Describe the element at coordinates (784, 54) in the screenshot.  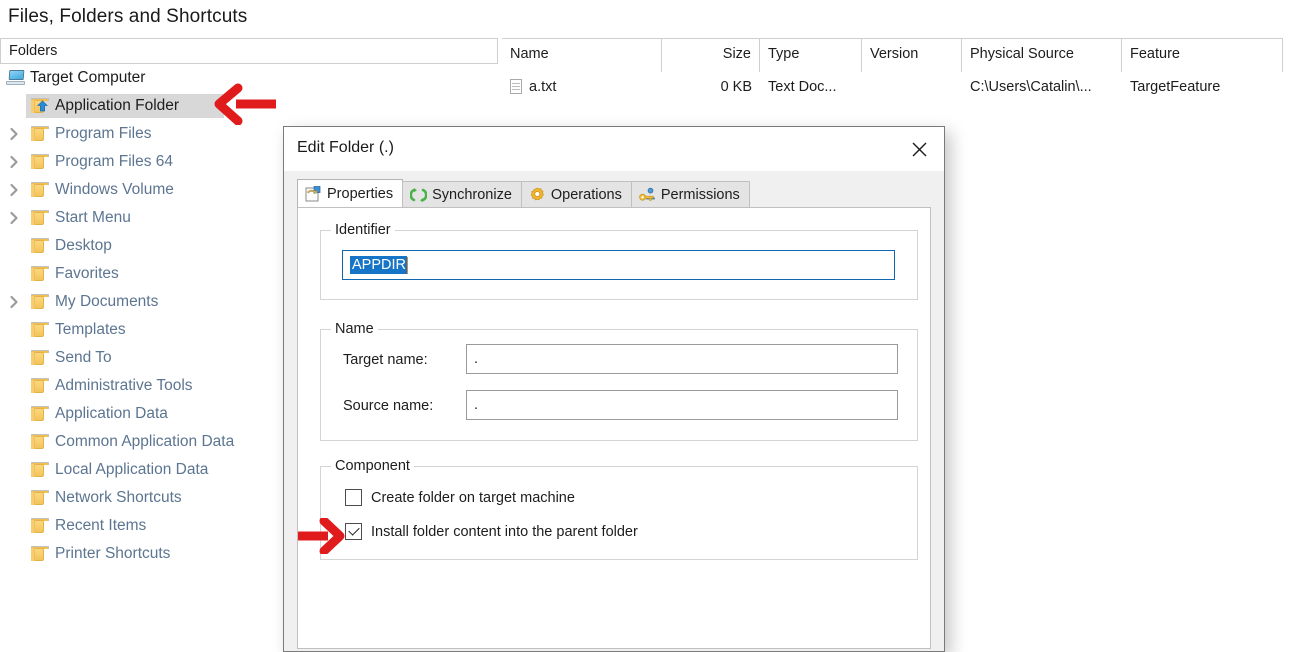
I see `column-header-label: Type` at that location.